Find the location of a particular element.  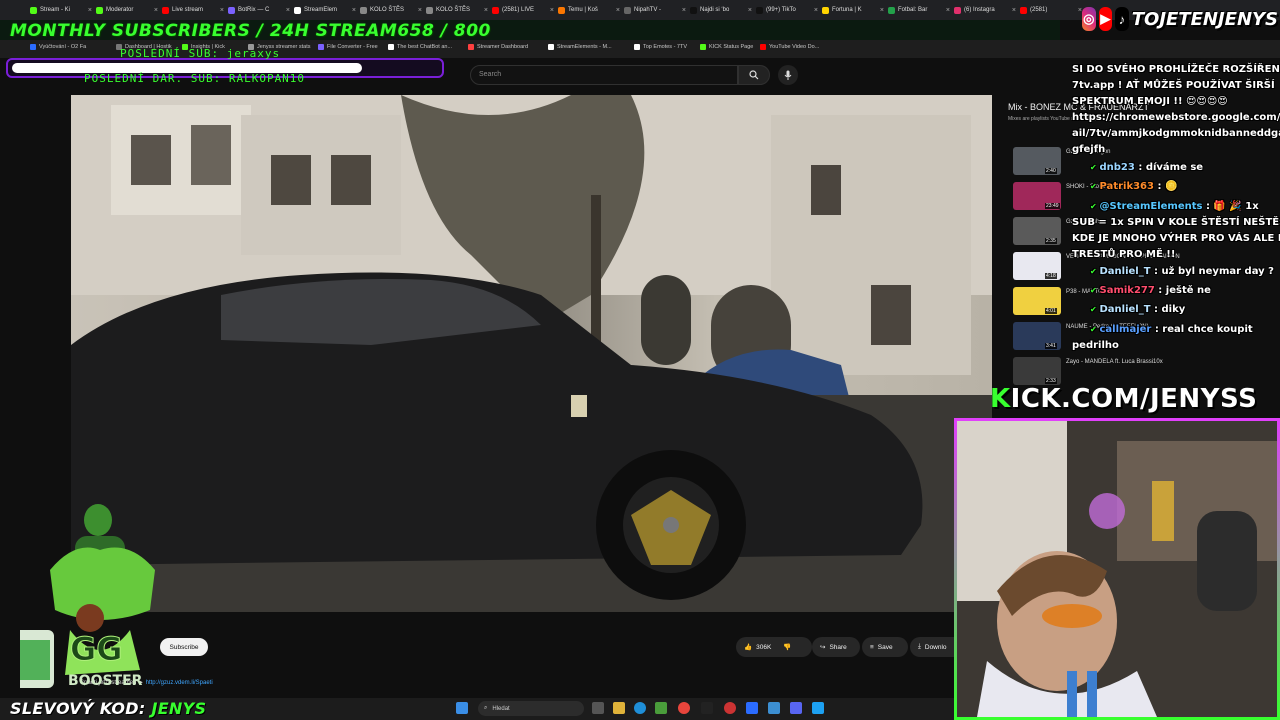

bookmark-item: Vyúčtování - O2 Fa is located at coordinates (58, 47).